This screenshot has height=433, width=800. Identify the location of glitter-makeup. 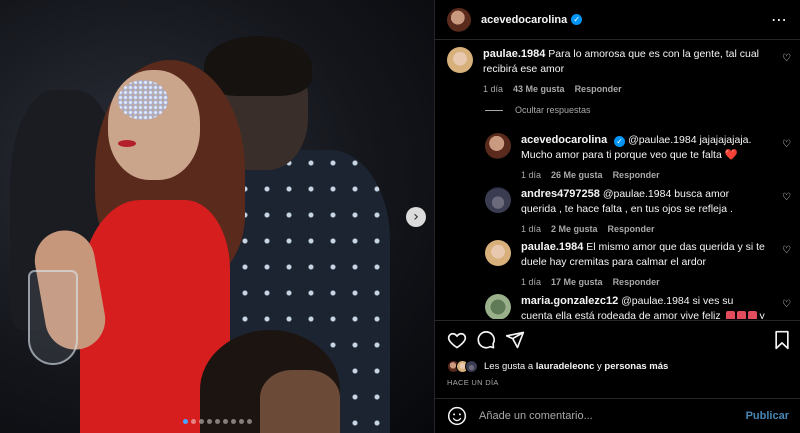
(143, 100).